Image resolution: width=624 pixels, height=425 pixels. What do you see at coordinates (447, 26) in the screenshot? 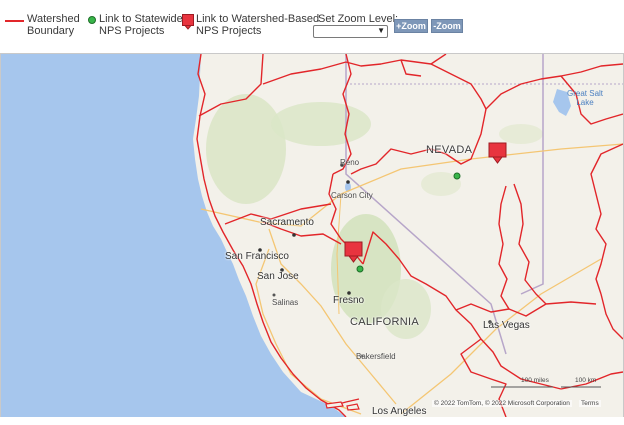
I see `zoom-out-button: -Zoom` at bounding box center [447, 26].